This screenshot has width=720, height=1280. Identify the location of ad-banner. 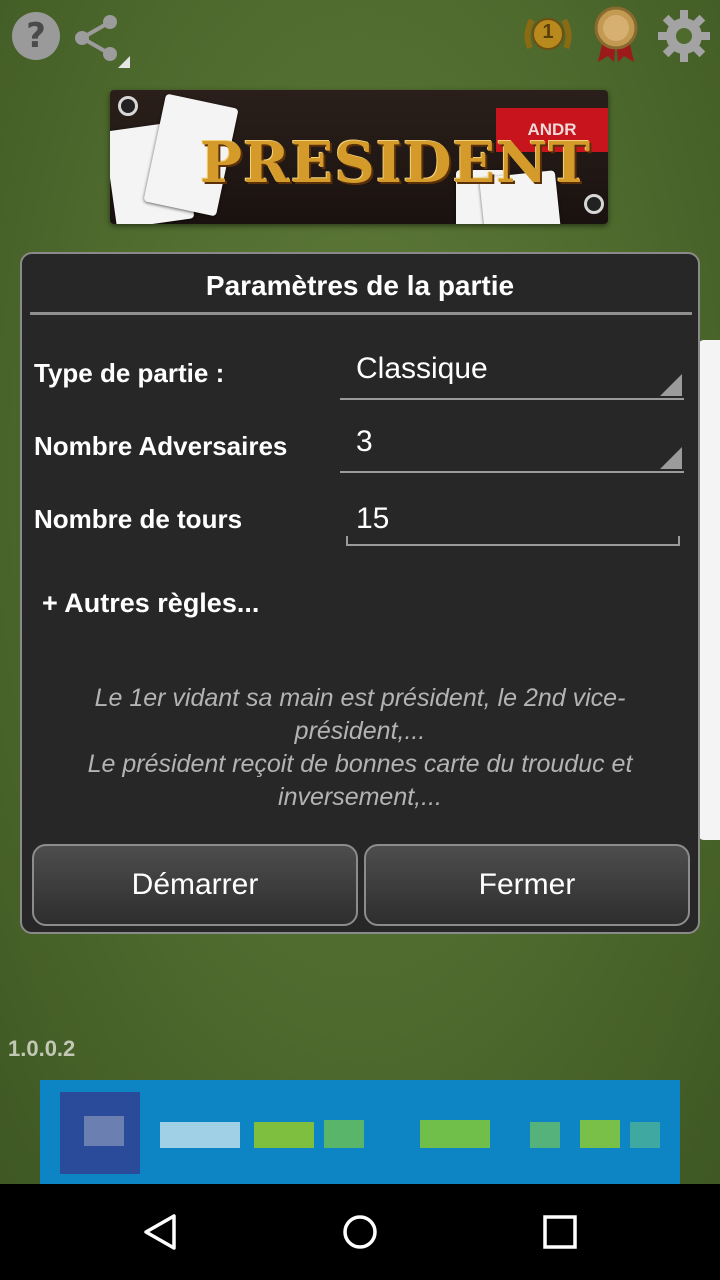
(360, 1132).